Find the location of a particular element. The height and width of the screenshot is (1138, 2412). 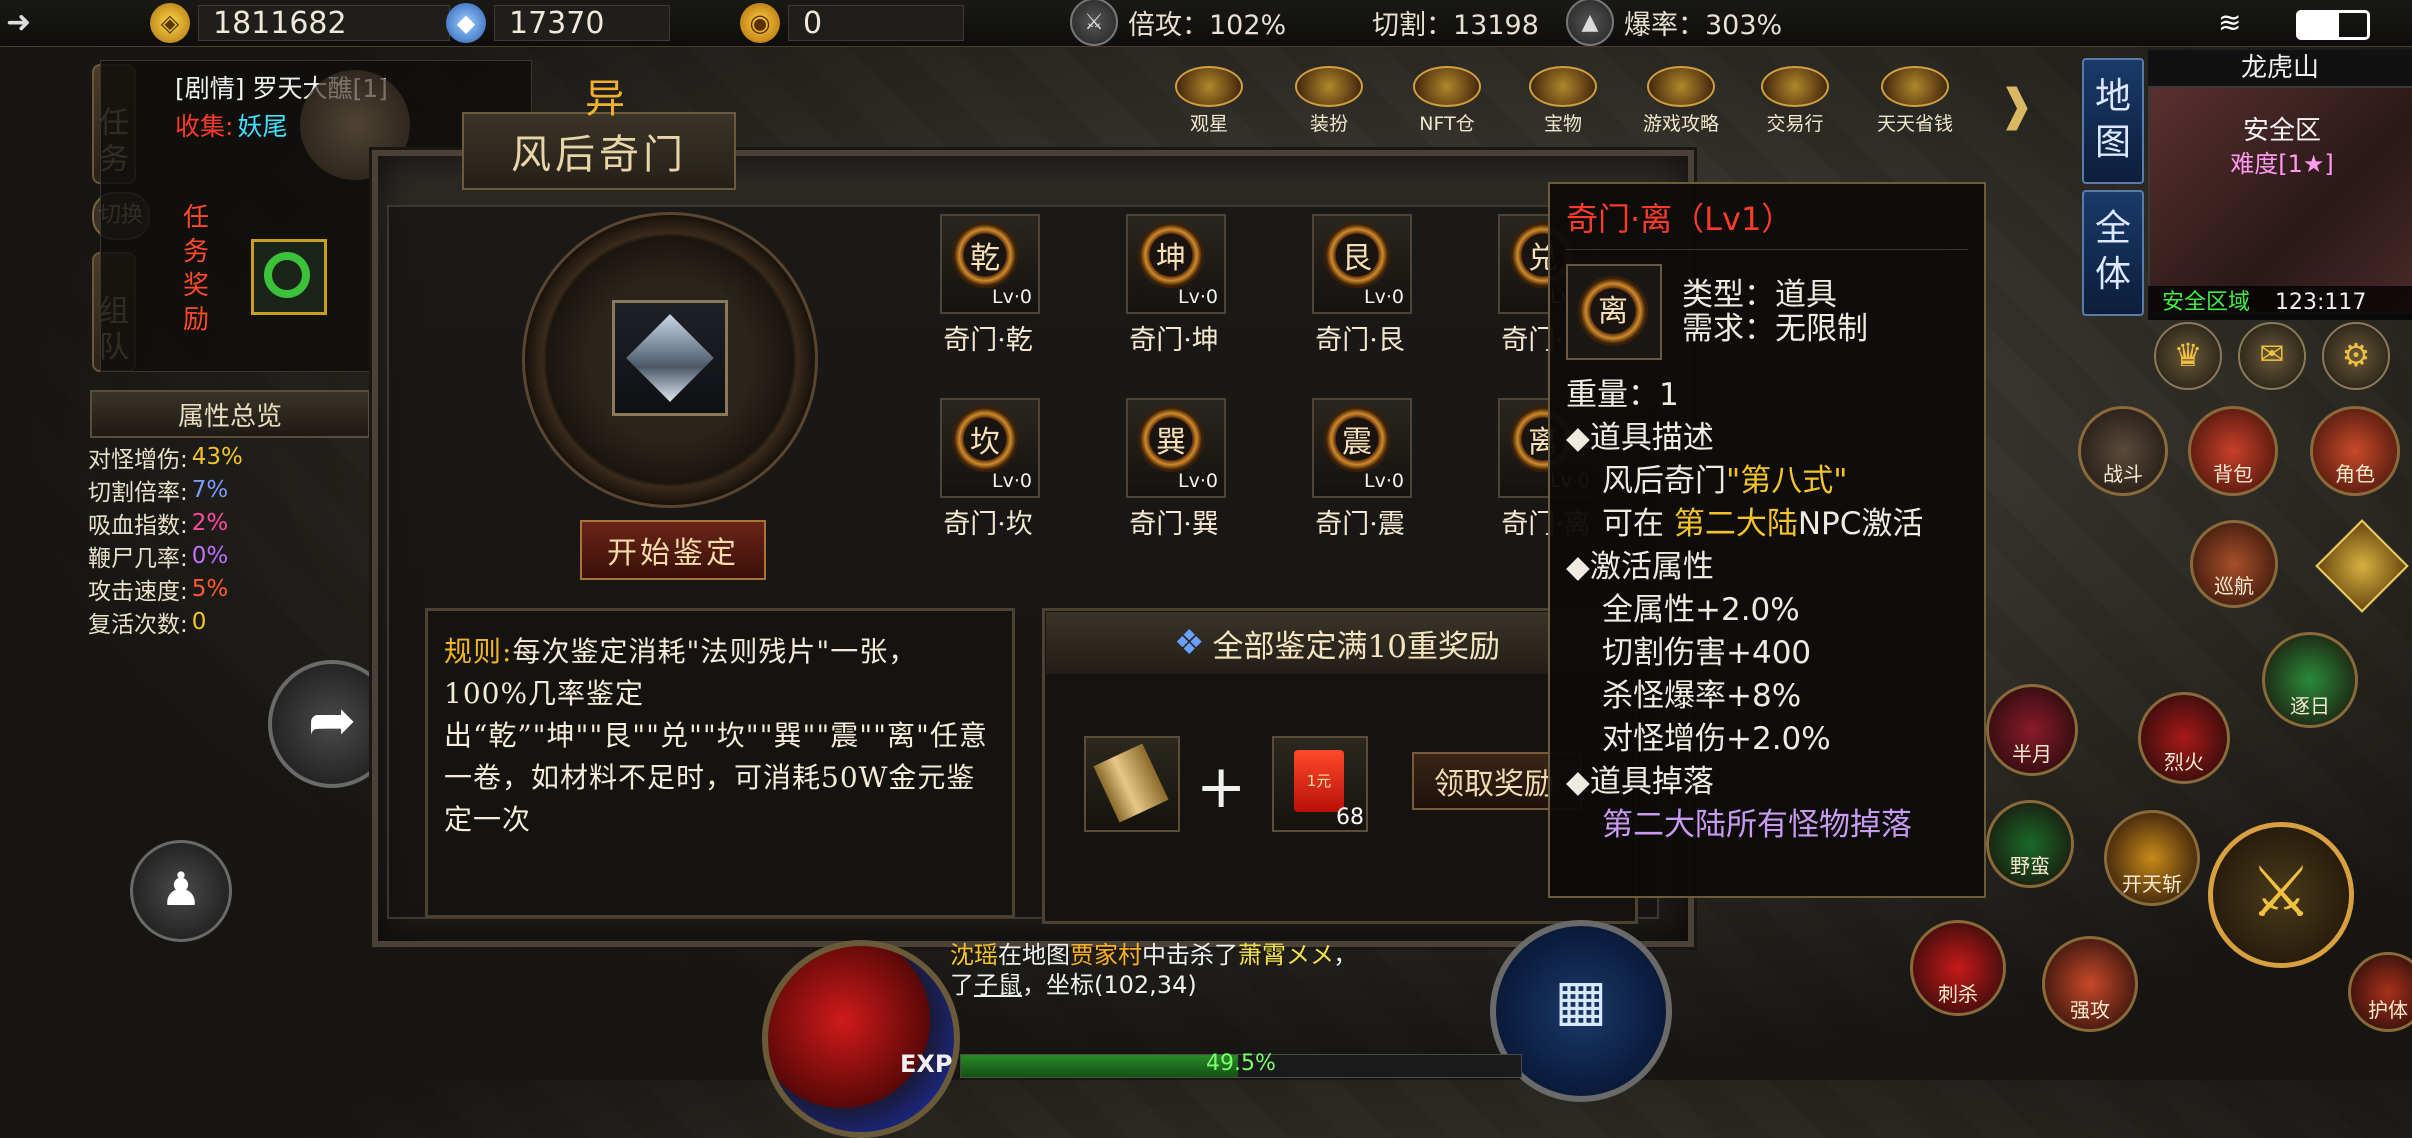

bag-button: 背包 is located at coordinates (2233, 451).